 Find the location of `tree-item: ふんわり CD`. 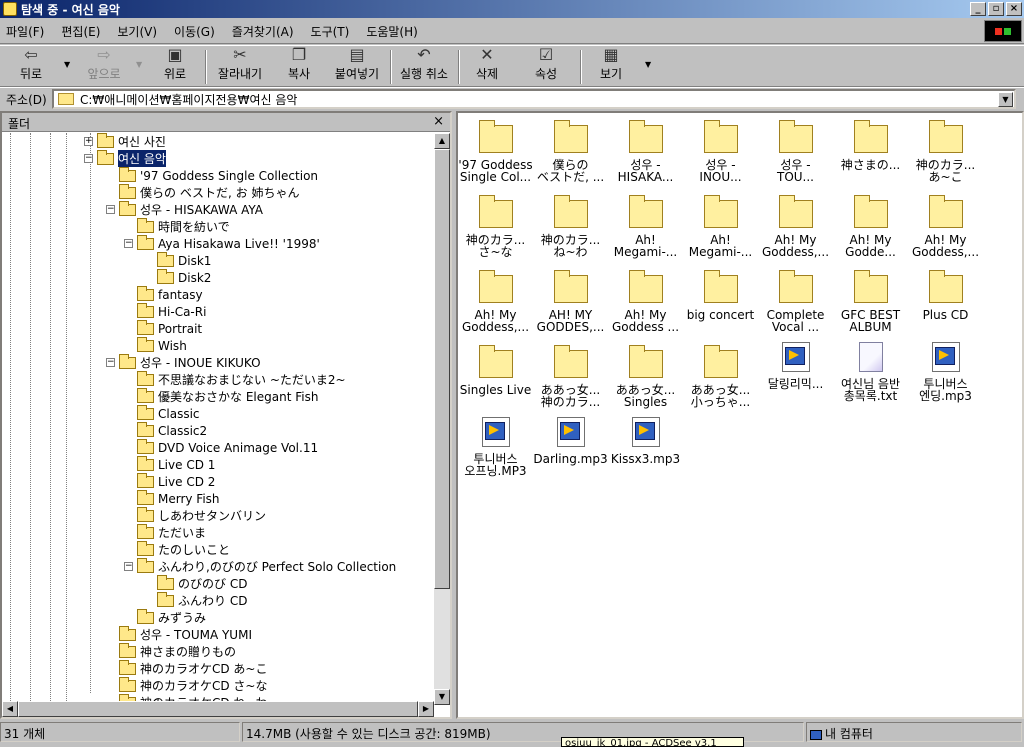

tree-item: ふんわり CD is located at coordinates (202, 600).